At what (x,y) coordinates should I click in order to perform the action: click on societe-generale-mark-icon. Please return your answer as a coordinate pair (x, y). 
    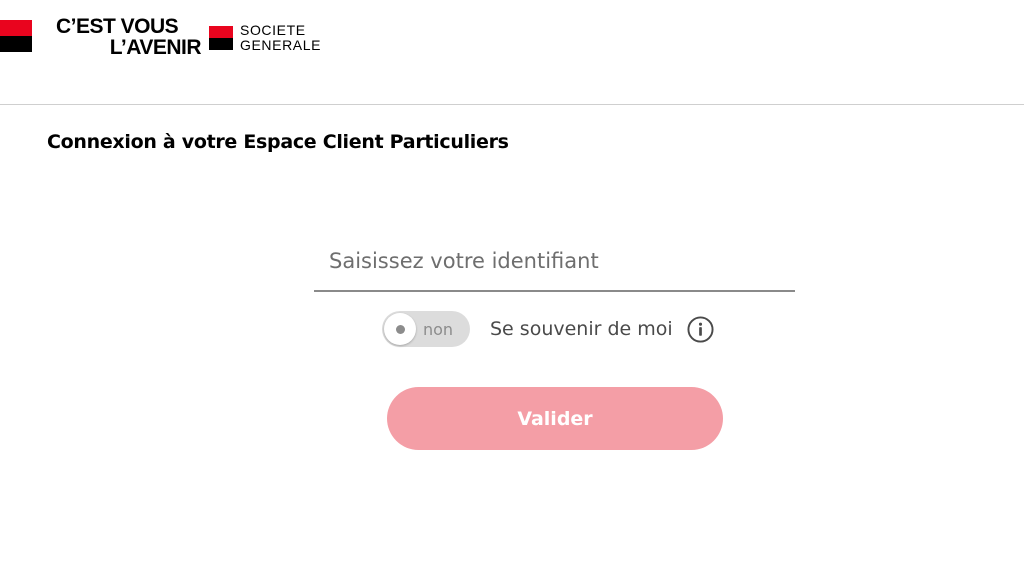
    Looking at the image, I should click on (16, 36).